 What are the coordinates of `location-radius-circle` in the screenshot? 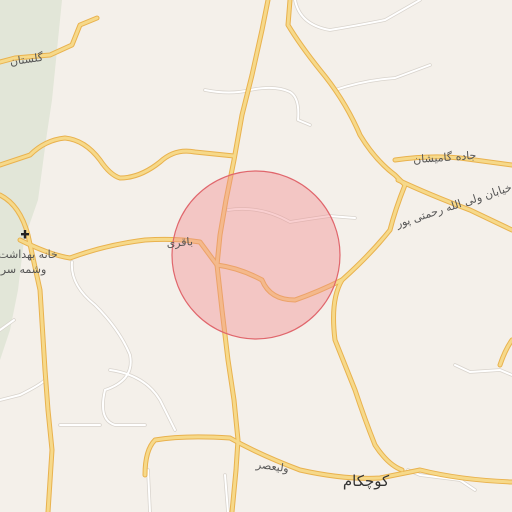 It's located at (256, 255).